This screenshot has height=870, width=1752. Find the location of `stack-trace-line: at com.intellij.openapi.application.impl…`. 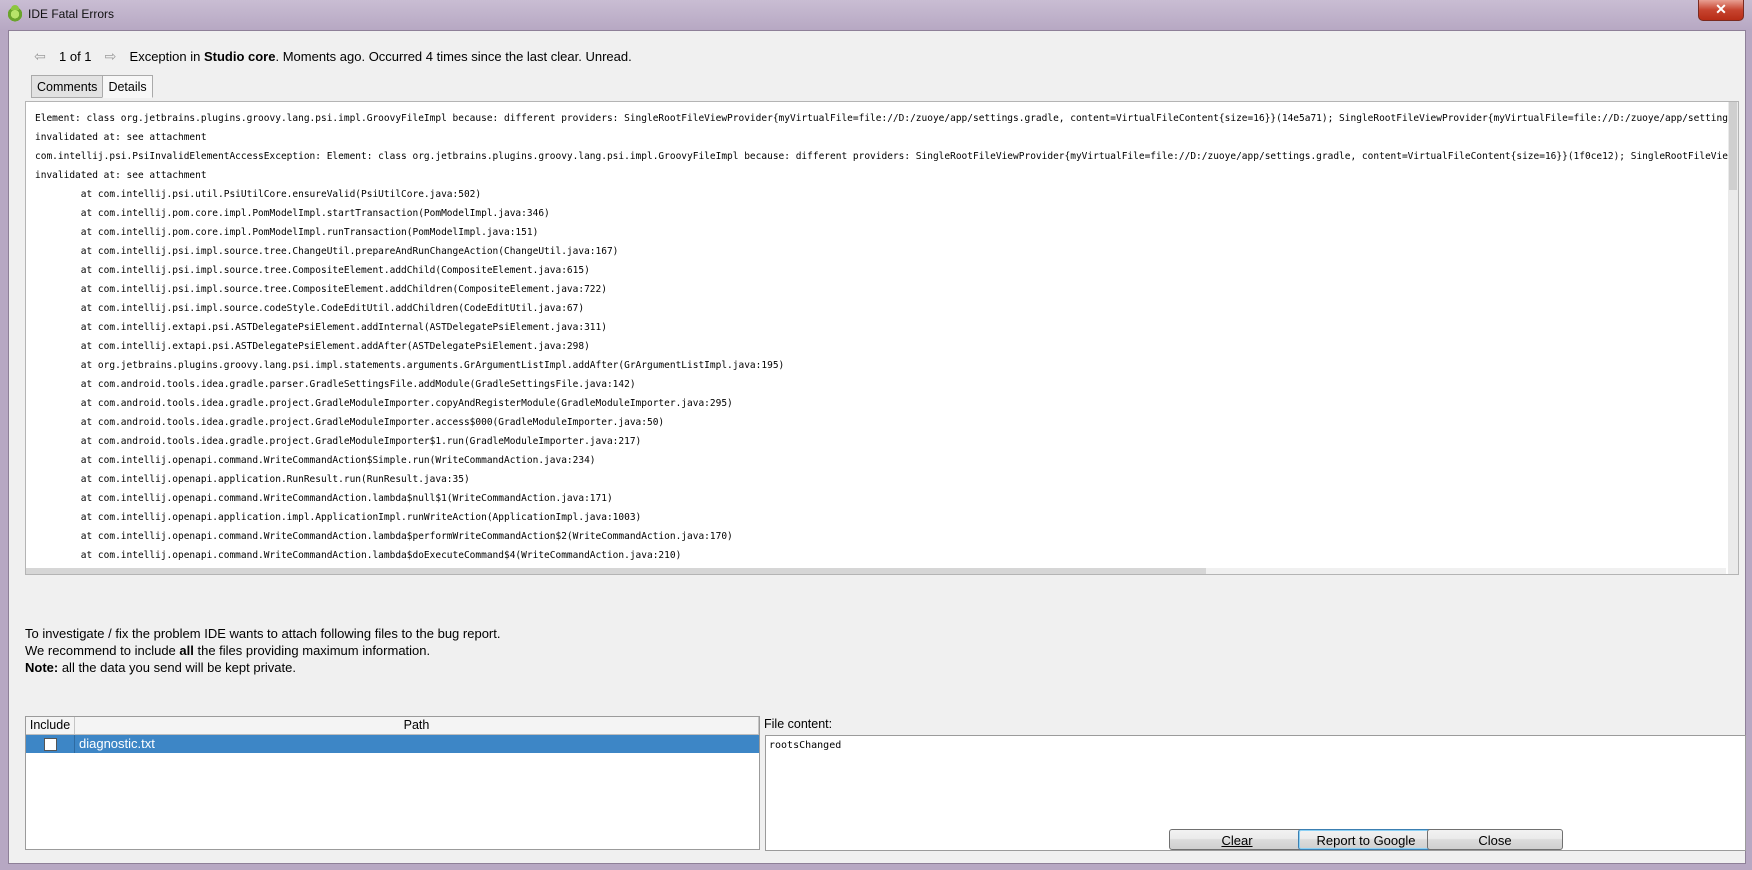

stack-trace-line: at com.intellij.openapi.application.impl… is located at coordinates (338, 517).